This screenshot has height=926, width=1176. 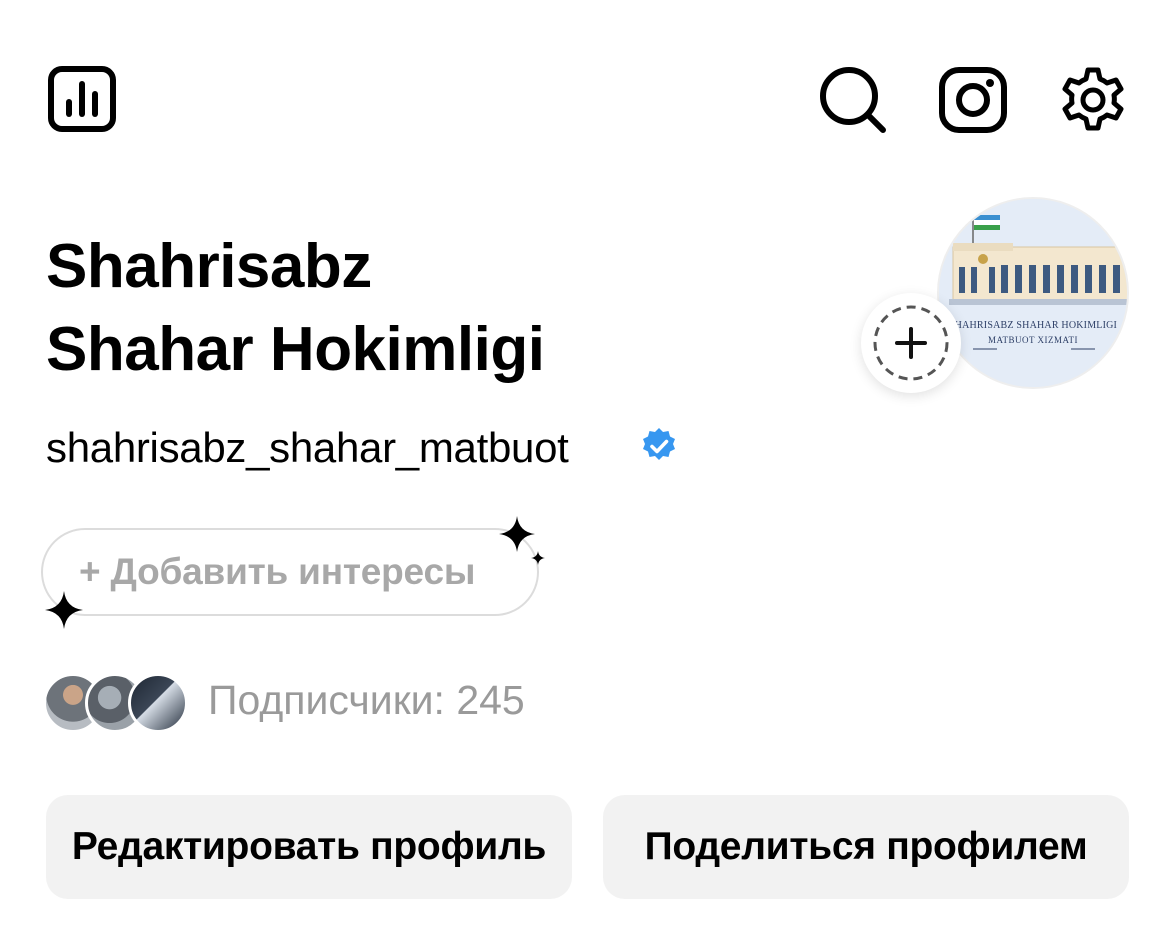 I want to click on add-interests-button: + Добавить интересы, so click(x=290, y=572).